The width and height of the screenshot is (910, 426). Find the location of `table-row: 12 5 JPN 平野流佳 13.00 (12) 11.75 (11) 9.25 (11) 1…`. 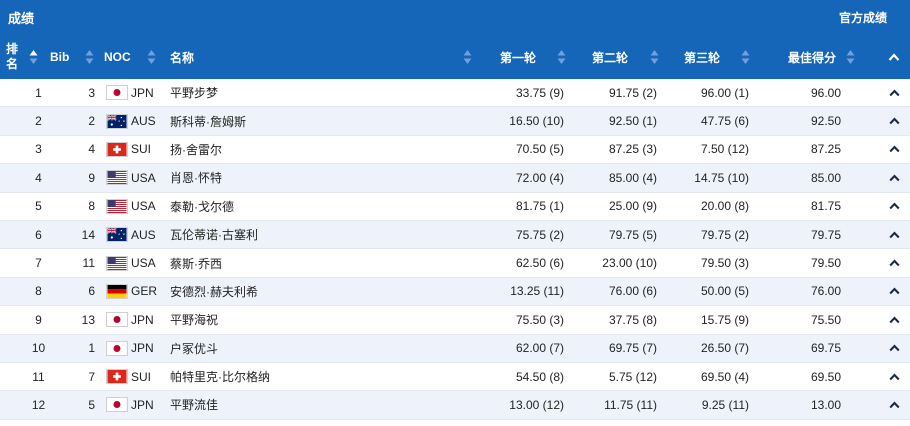

table-row: 12 5 JPN 平野流佳 13.00 (12) 11.75 (11) 9.25 (11) 1… is located at coordinates (455, 405).